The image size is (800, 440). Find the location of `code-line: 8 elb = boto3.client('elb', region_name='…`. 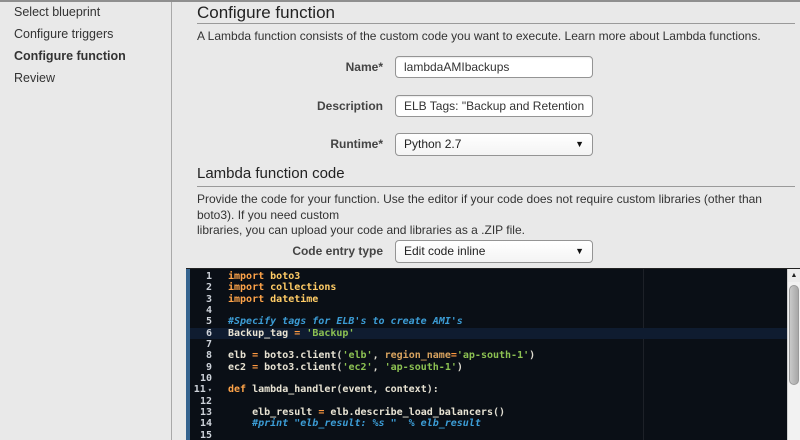

code-line: 8 elb = boto3.client('elb', region_name='… is located at coordinates (488, 355).